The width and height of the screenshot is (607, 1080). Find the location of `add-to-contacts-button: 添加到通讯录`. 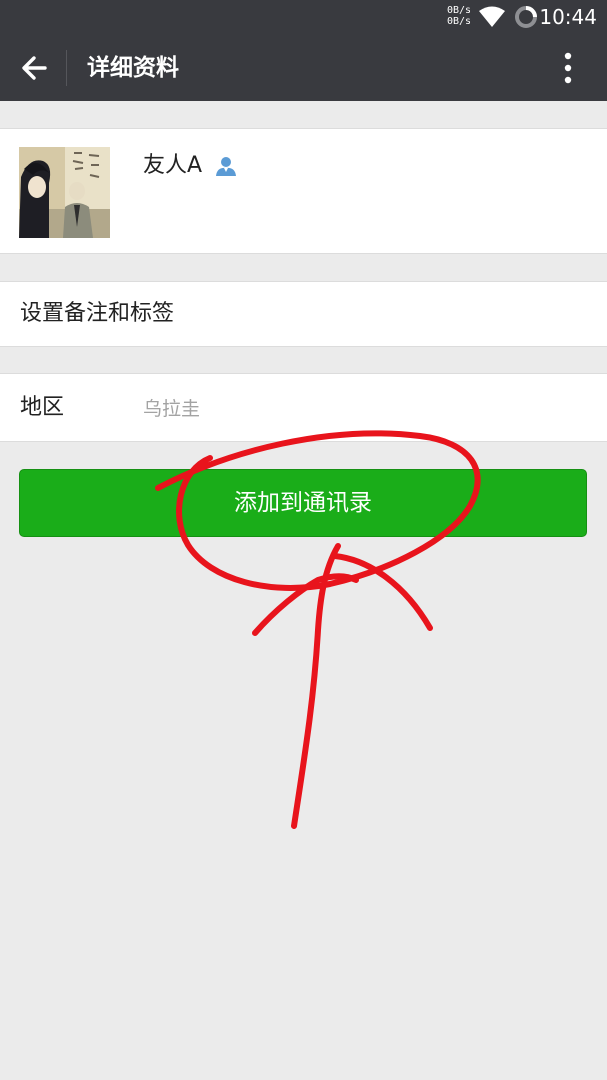

add-to-contacts-button: 添加到通讯录 is located at coordinates (303, 503).